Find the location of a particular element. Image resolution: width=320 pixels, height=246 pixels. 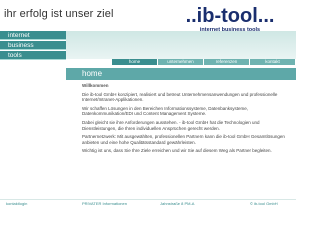

top-tabs: home unternehmen referenzen kontakt is located at coordinates (204, 62).